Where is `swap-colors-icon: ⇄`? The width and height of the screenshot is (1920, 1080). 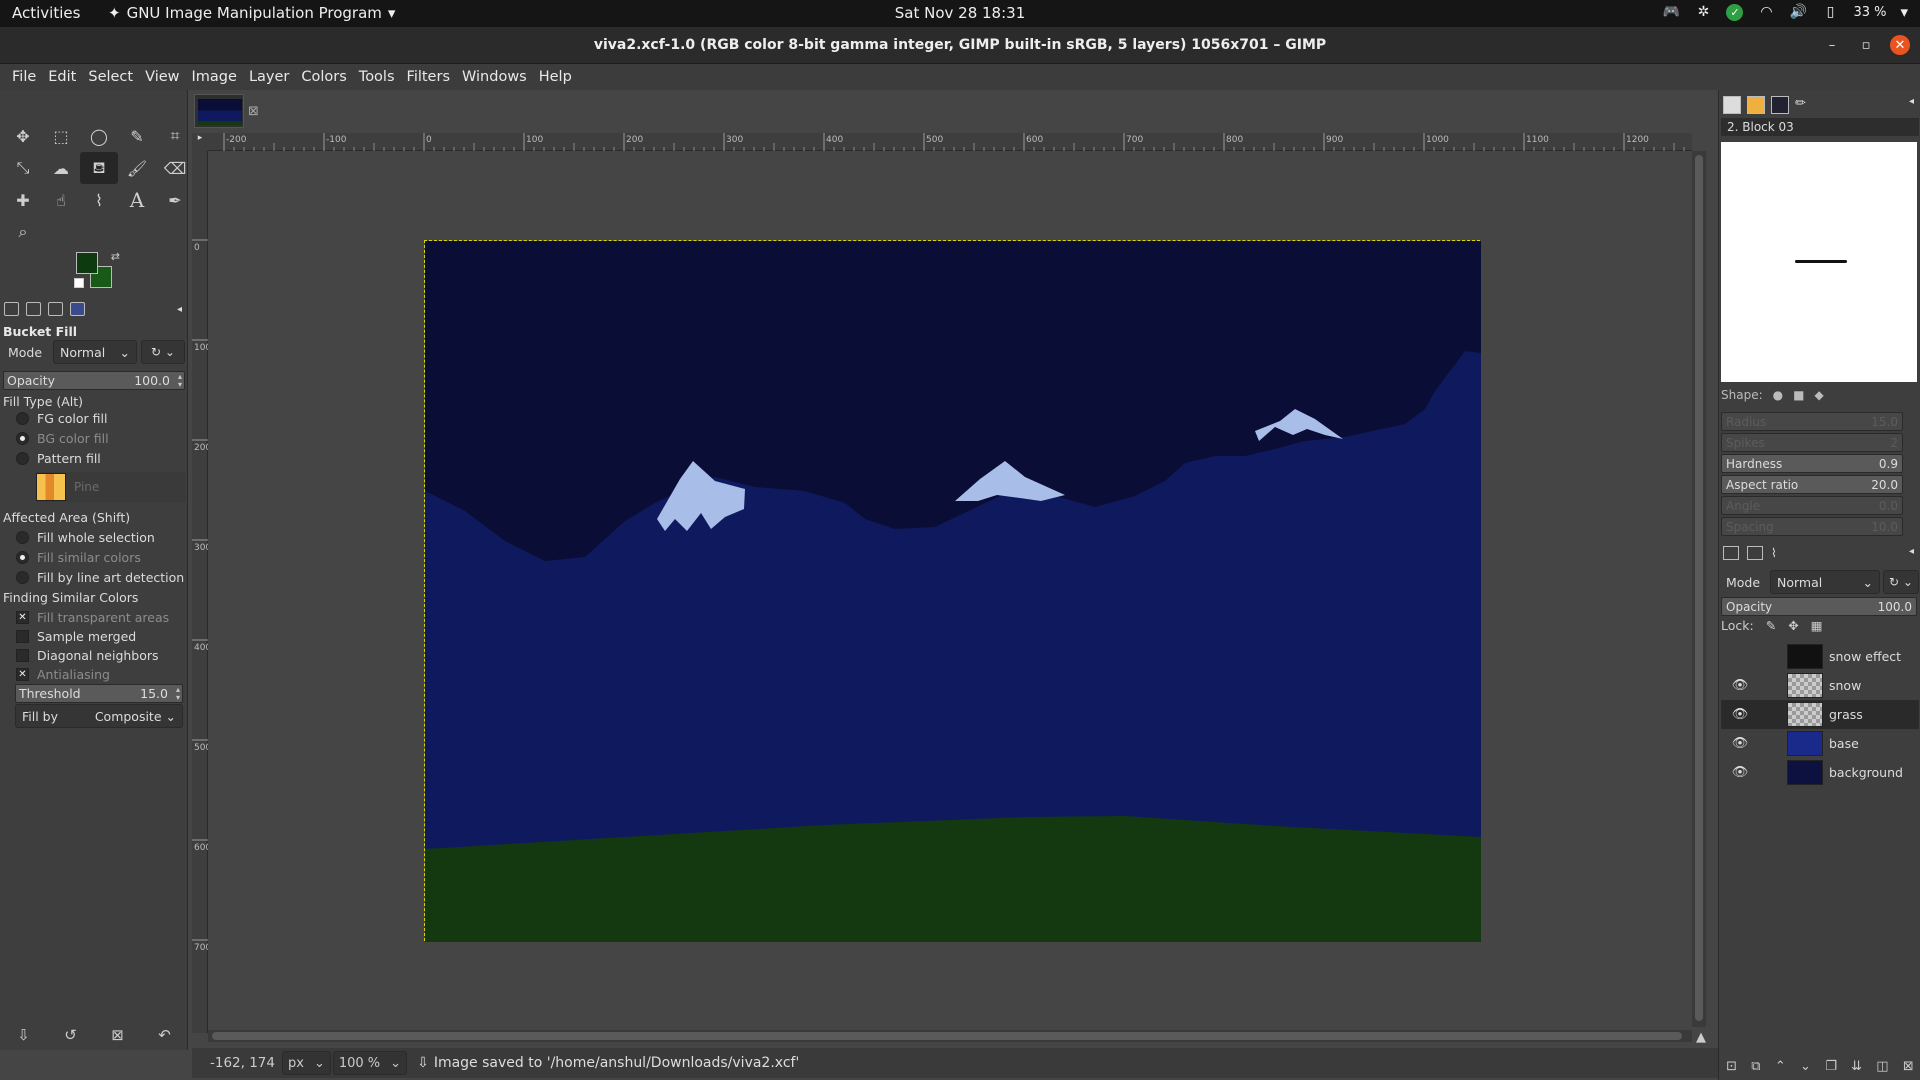
swap-colors-icon: ⇄ is located at coordinates (115, 256).